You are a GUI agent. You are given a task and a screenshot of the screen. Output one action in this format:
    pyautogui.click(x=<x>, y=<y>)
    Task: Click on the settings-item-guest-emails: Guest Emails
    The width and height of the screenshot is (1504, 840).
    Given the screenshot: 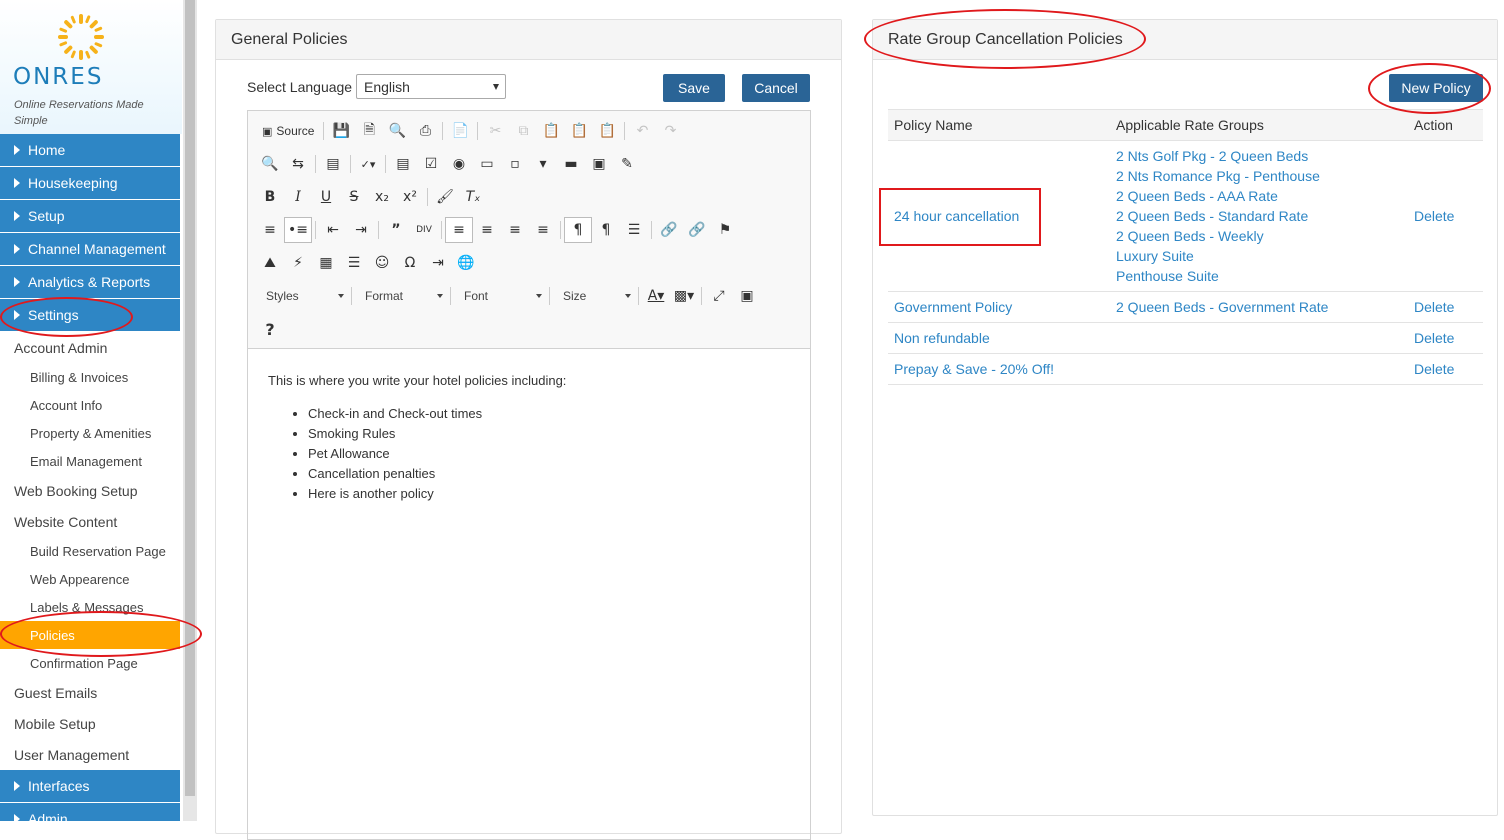 What is the action you would take?
    pyautogui.click(x=91, y=692)
    